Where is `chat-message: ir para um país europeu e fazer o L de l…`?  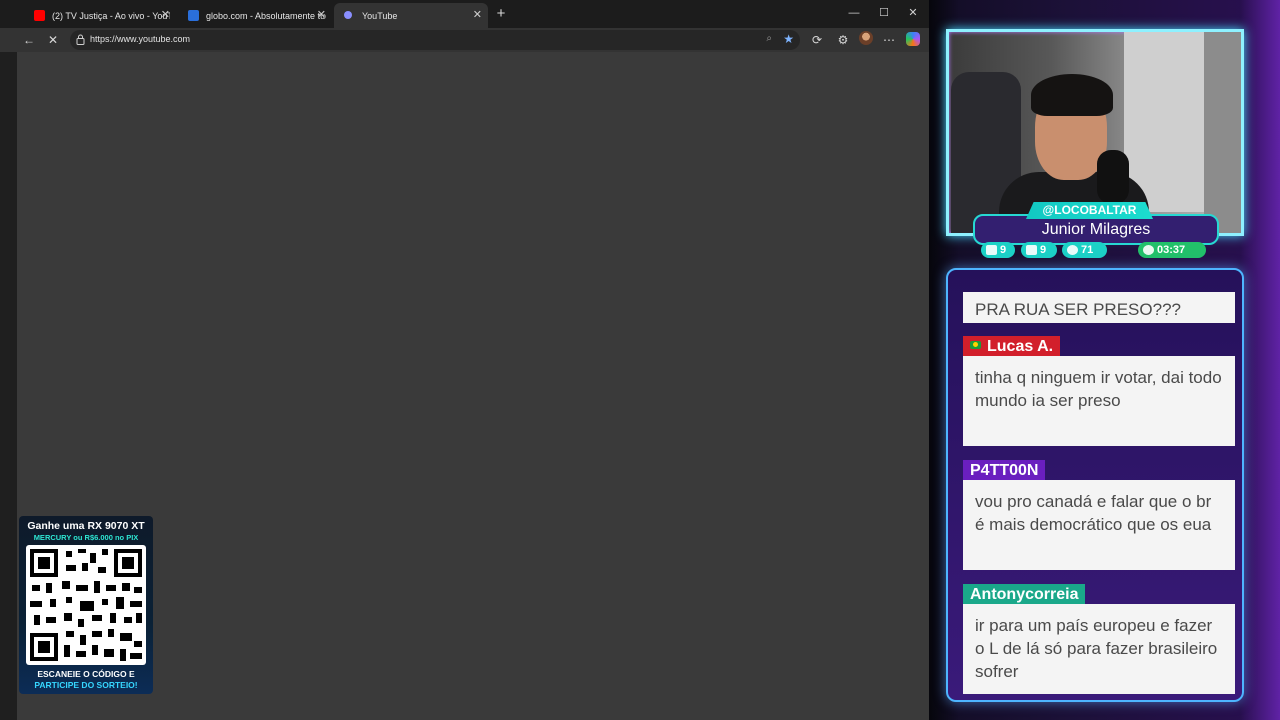
chat-message: ir para um país europeu e fazer o L de l… is located at coordinates (1099, 649).